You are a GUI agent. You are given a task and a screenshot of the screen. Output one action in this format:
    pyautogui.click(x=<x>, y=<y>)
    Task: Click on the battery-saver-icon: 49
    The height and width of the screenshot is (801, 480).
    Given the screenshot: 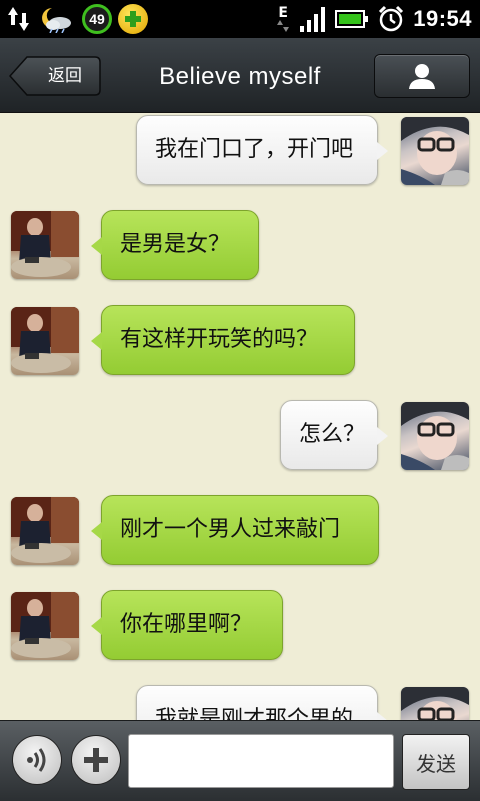 What is the action you would take?
    pyautogui.click(x=97, y=19)
    